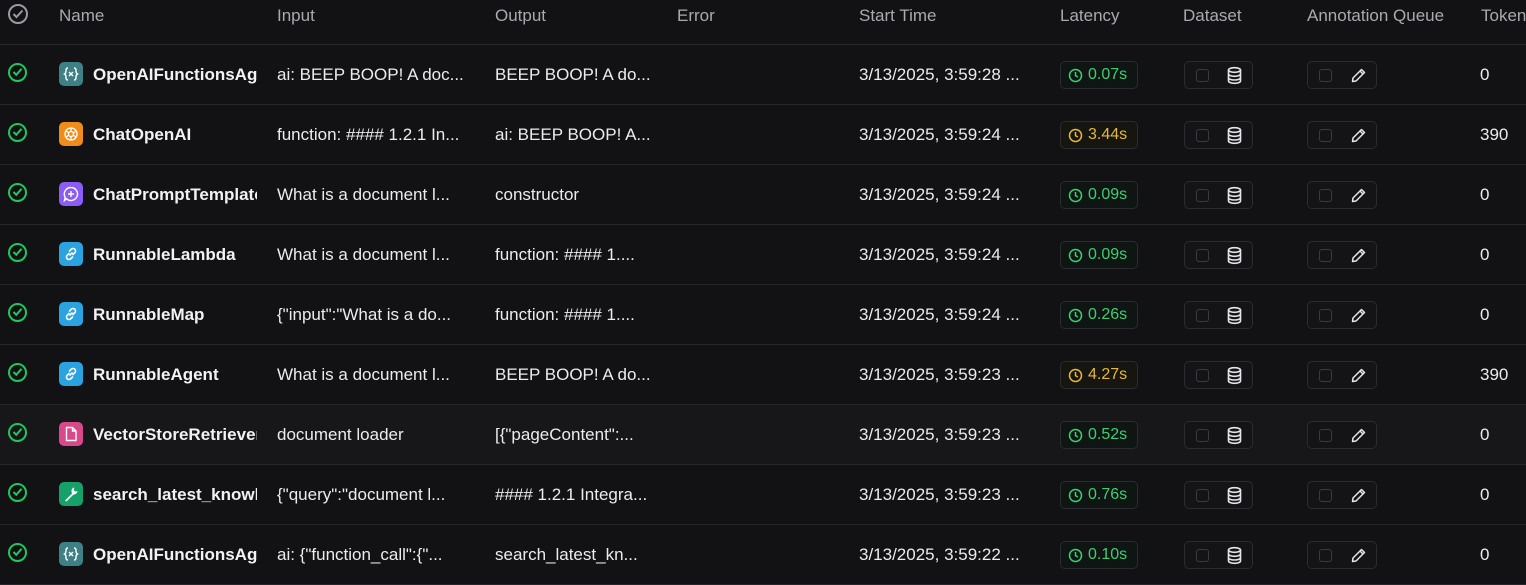 This screenshot has height=585, width=1526. What do you see at coordinates (1108, 194) in the screenshot?
I see `latency-value: 0.09s` at bounding box center [1108, 194].